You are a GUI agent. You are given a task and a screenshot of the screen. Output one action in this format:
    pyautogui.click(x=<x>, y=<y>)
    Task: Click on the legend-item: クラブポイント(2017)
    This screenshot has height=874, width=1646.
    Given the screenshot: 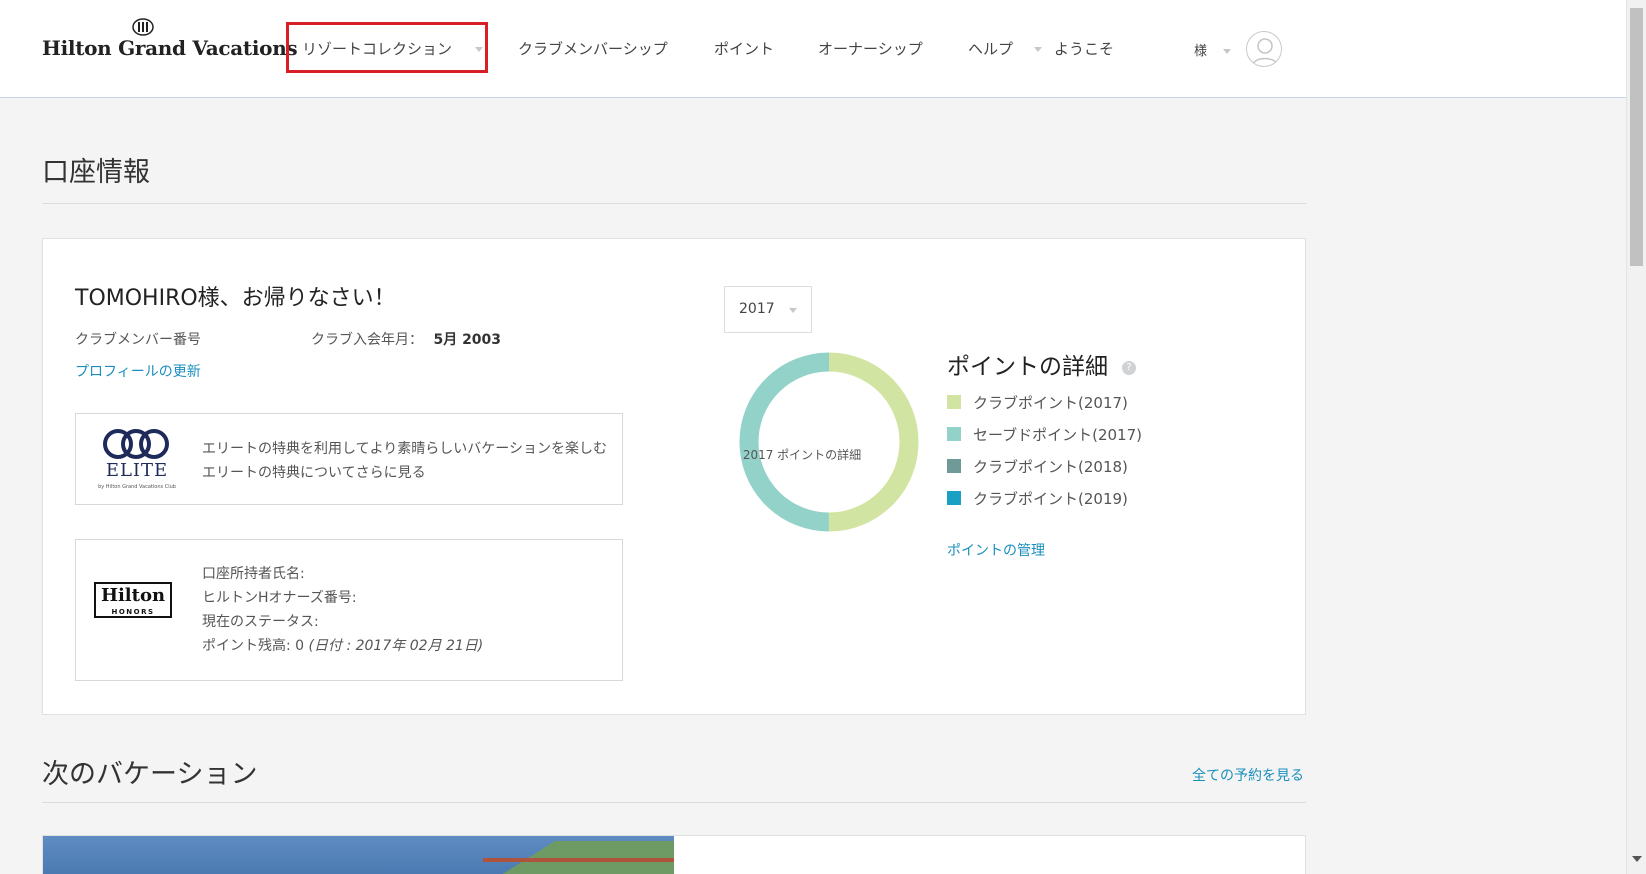 What is the action you would take?
    pyautogui.click(x=1037, y=402)
    